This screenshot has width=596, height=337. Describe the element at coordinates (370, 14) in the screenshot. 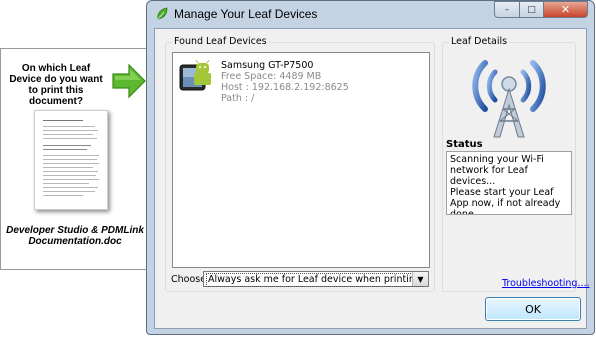

I see `title-bar: Manage Your Leaf Devices – □ ✕` at that location.